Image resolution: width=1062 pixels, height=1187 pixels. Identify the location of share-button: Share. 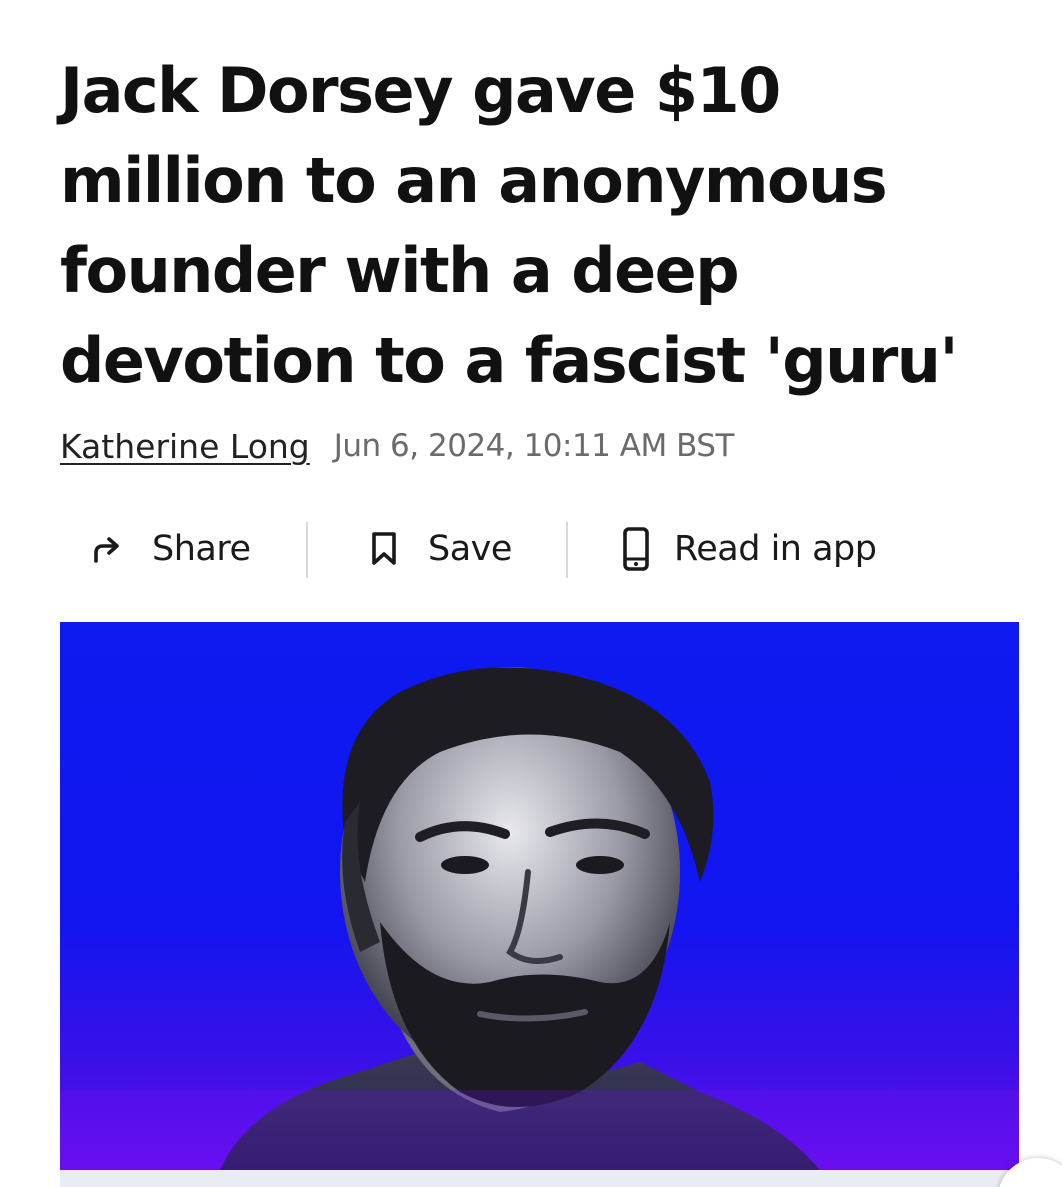
(170, 549).